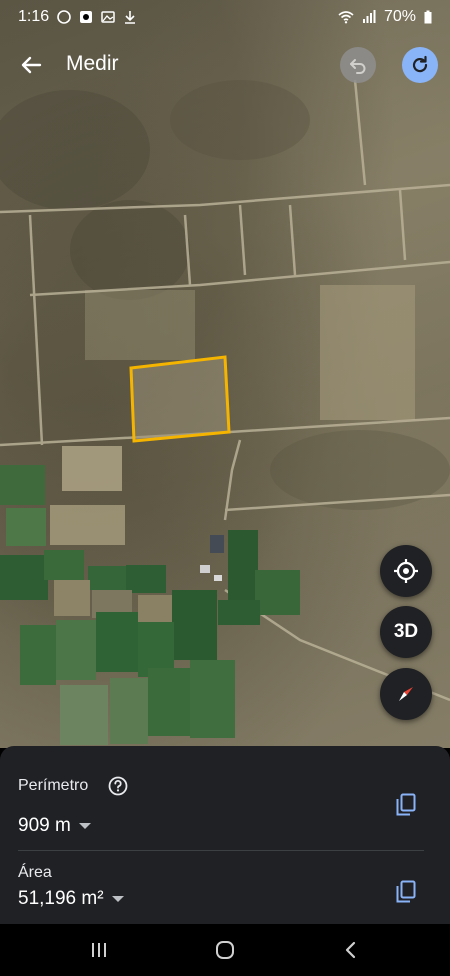 The height and width of the screenshot is (976, 450). I want to click on signal-icon, so click(369, 16).